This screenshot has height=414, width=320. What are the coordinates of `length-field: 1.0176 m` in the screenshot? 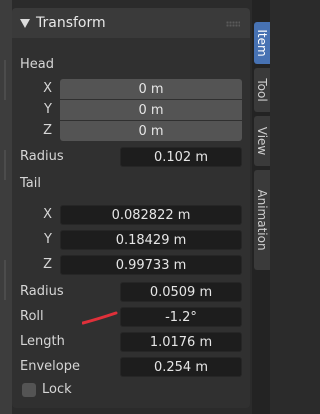 It's located at (181, 342).